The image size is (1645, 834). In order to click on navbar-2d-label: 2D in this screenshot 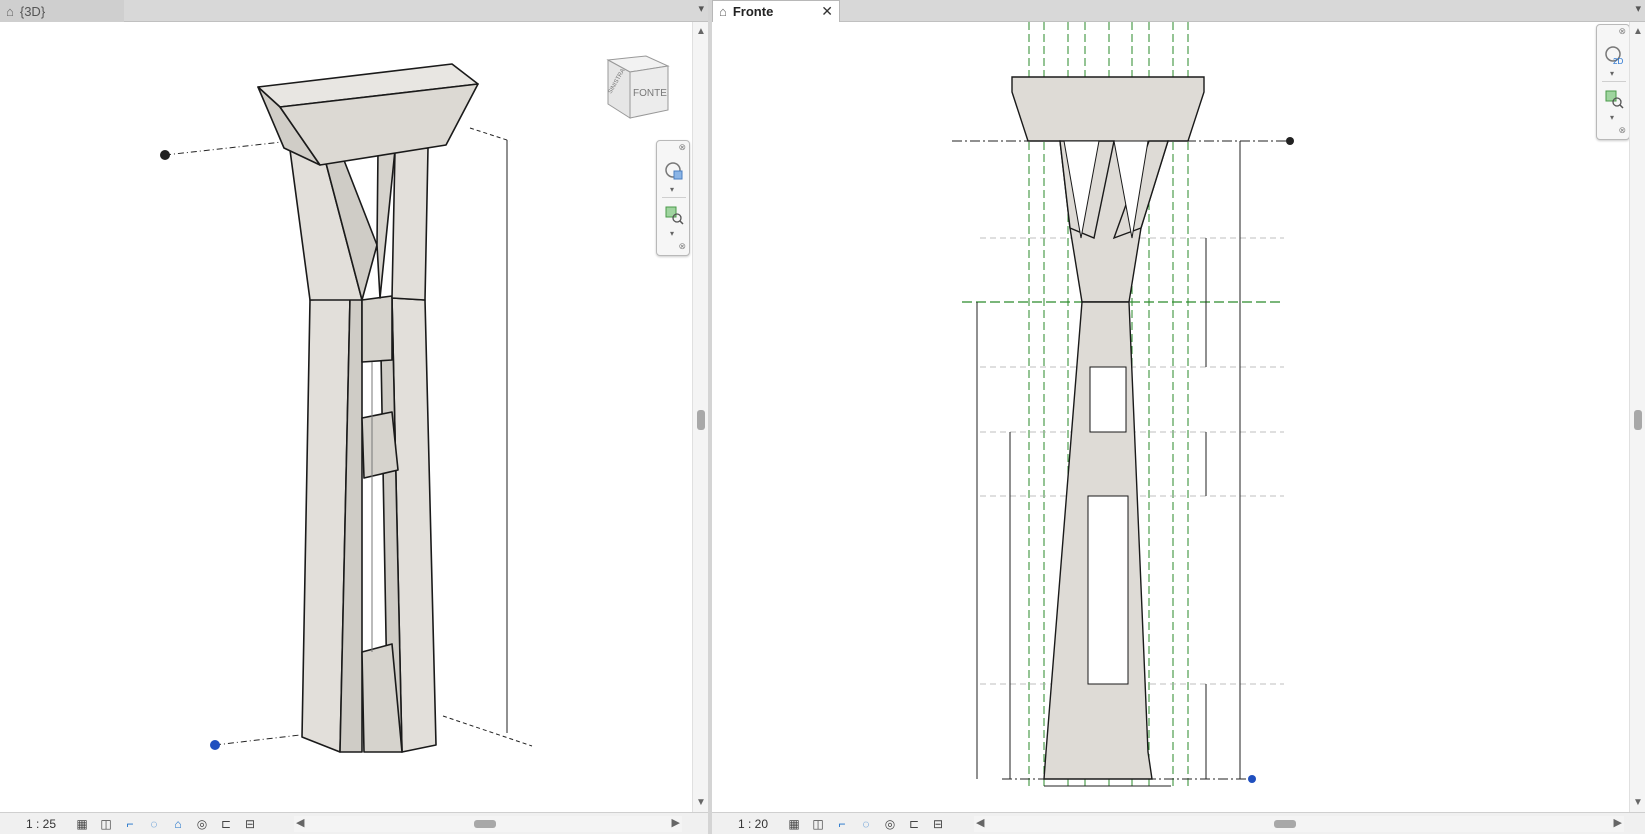, I will do `click(1618, 61)`.